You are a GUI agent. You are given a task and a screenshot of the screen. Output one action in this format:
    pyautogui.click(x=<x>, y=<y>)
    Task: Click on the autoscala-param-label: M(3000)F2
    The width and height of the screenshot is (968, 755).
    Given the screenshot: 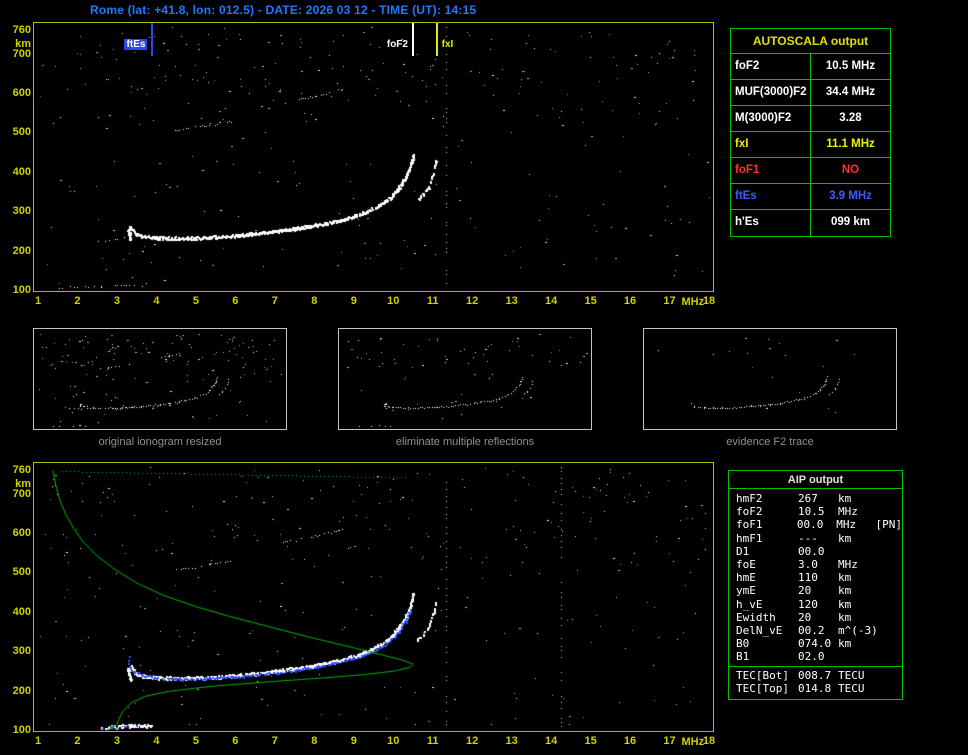 What is the action you would take?
    pyautogui.click(x=771, y=118)
    